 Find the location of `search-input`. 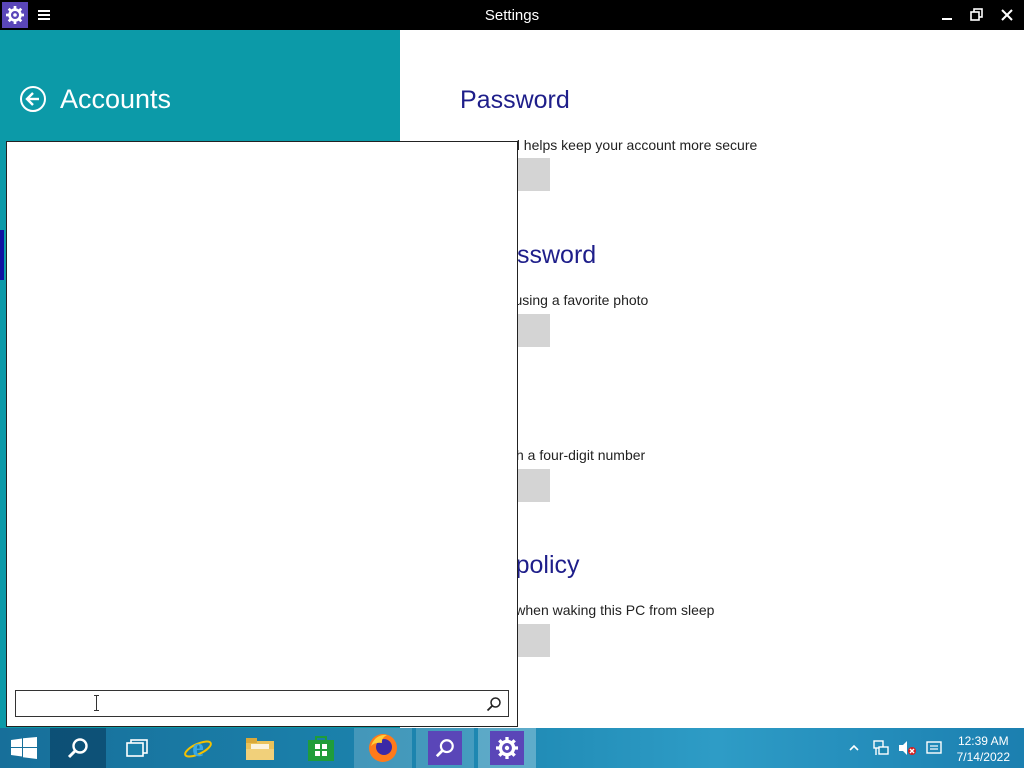

search-input is located at coordinates (250, 704).